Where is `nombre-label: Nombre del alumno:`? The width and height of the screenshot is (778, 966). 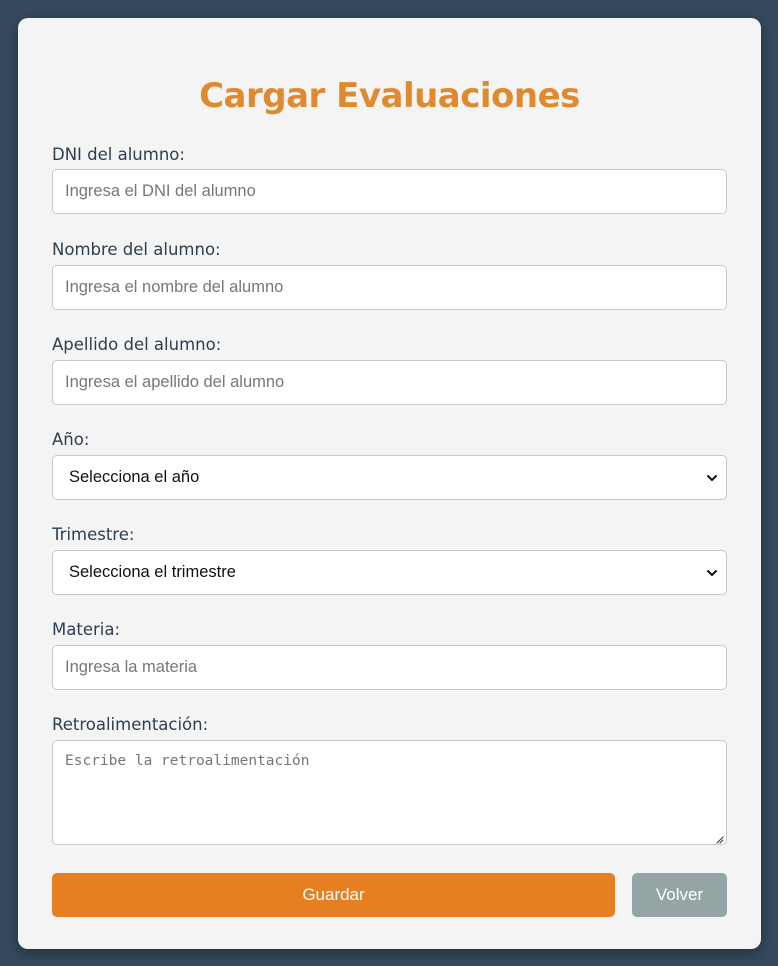
nombre-label: Nombre del alumno: is located at coordinates (136, 249).